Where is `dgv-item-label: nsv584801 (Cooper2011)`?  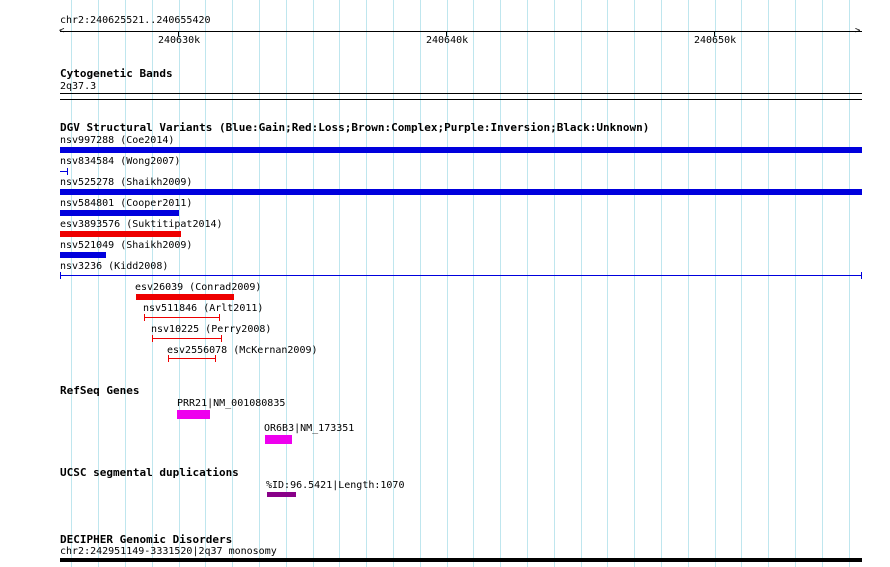
dgv-item-label: nsv584801 (Cooper2011) is located at coordinates (126, 203).